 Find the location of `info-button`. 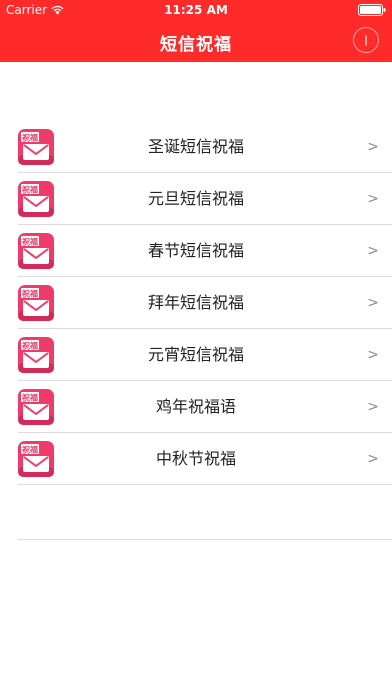

info-button is located at coordinates (366, 40).